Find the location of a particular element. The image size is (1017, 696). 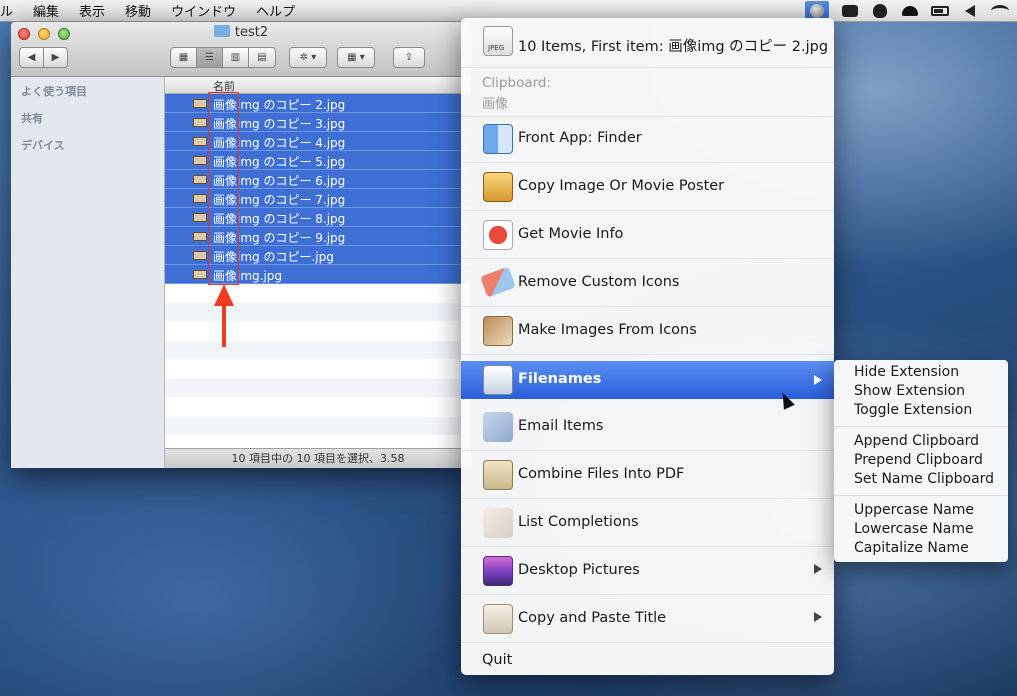

submenu-separator is located at coordinates (921, 426).